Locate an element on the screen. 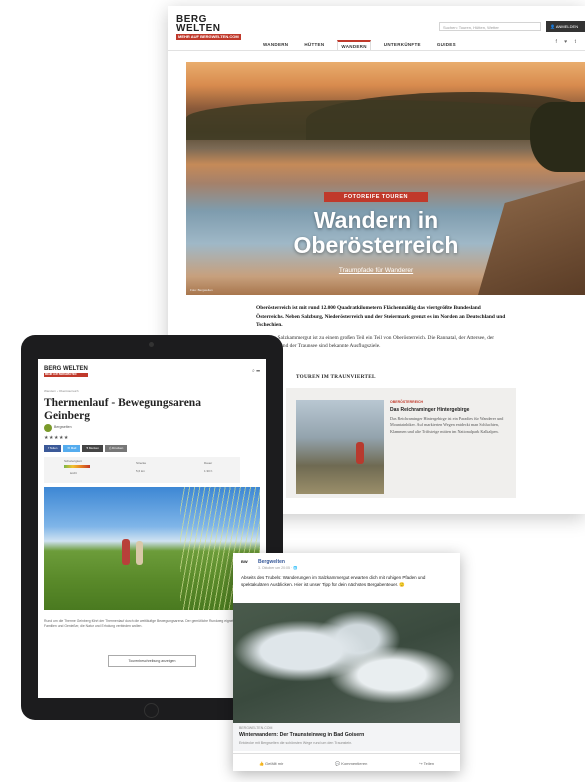  tour-photo is located at coordinates (152, 548).